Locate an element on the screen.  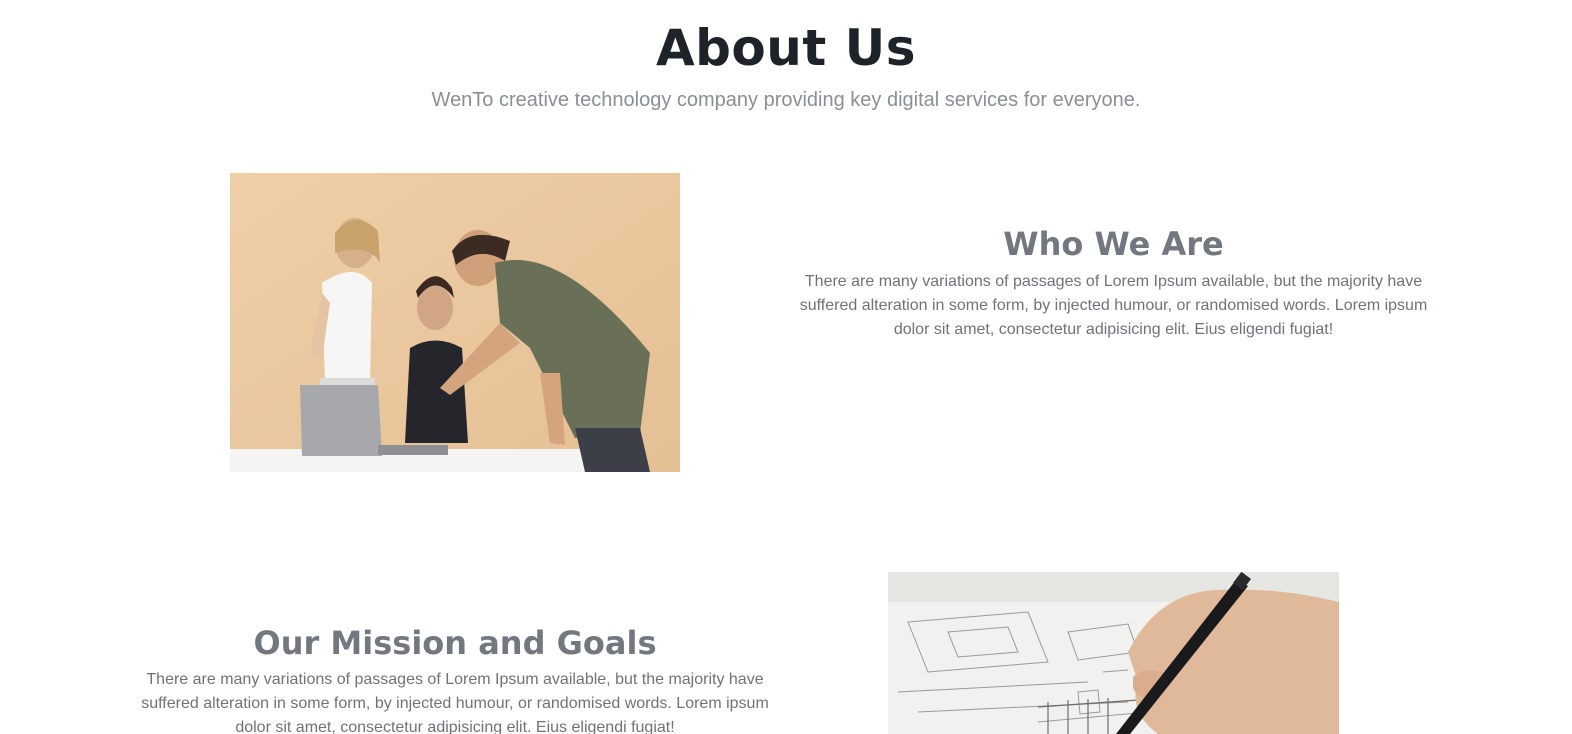
team-working-photo is located at coordinates (455, 322).